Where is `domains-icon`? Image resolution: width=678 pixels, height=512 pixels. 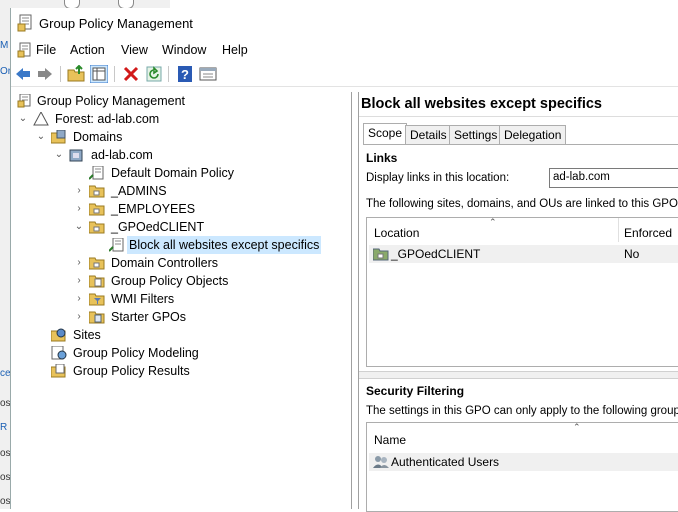 domains-icon is located at coordinates (58, 137).